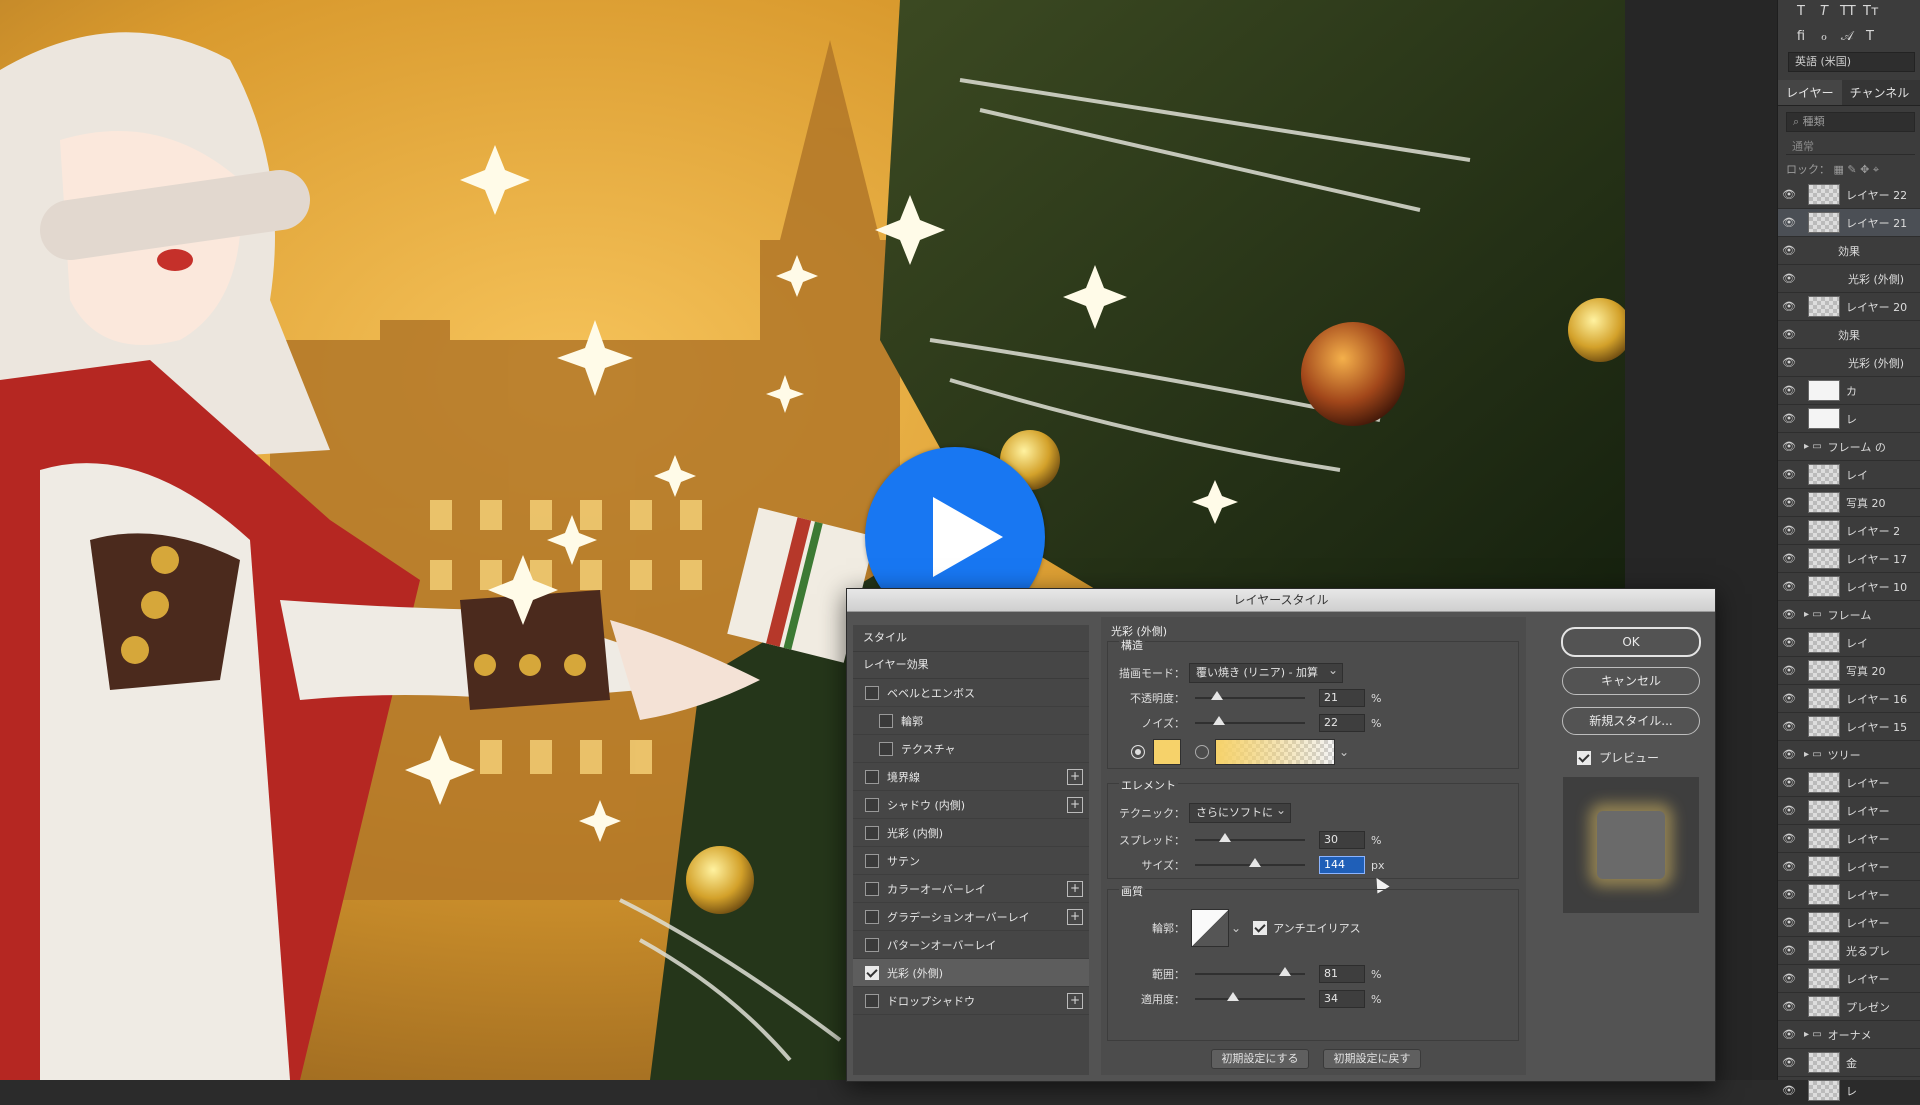 The height and width of the screenshot is (1105, 1920). What do you see at coordinates (1824, 11) in the screenshot?
I see `italic-type-icon: T` at bounding box center [1824, 11].